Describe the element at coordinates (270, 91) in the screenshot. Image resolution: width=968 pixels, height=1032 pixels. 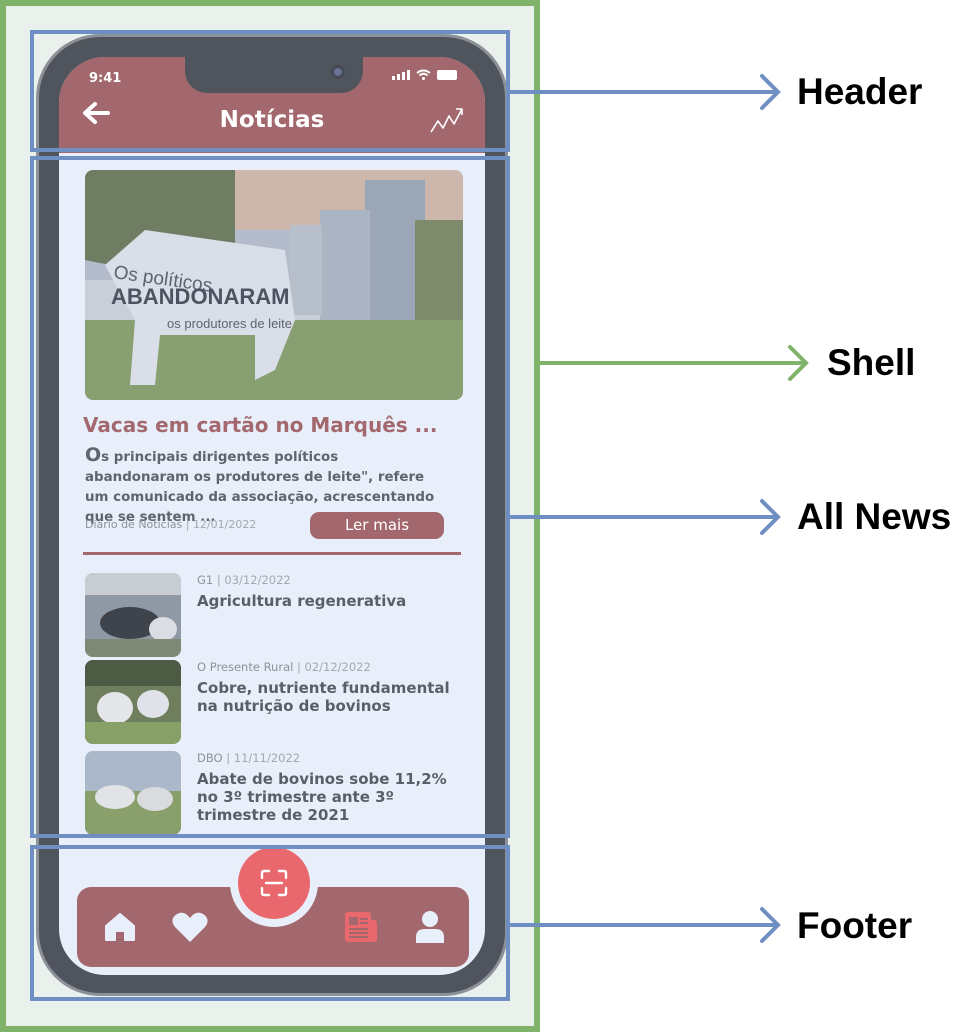
I see `header-box` at that location.